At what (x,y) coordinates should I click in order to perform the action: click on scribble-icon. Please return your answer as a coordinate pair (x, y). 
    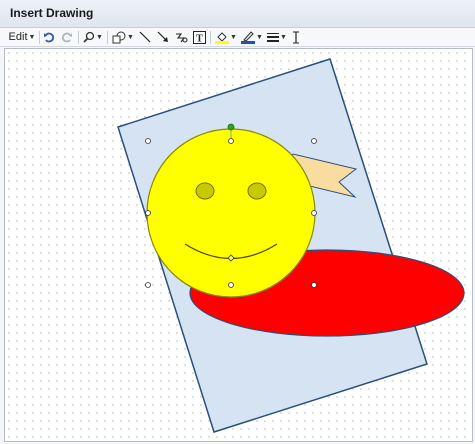
    Looking at the image, I should click on (181, 38).